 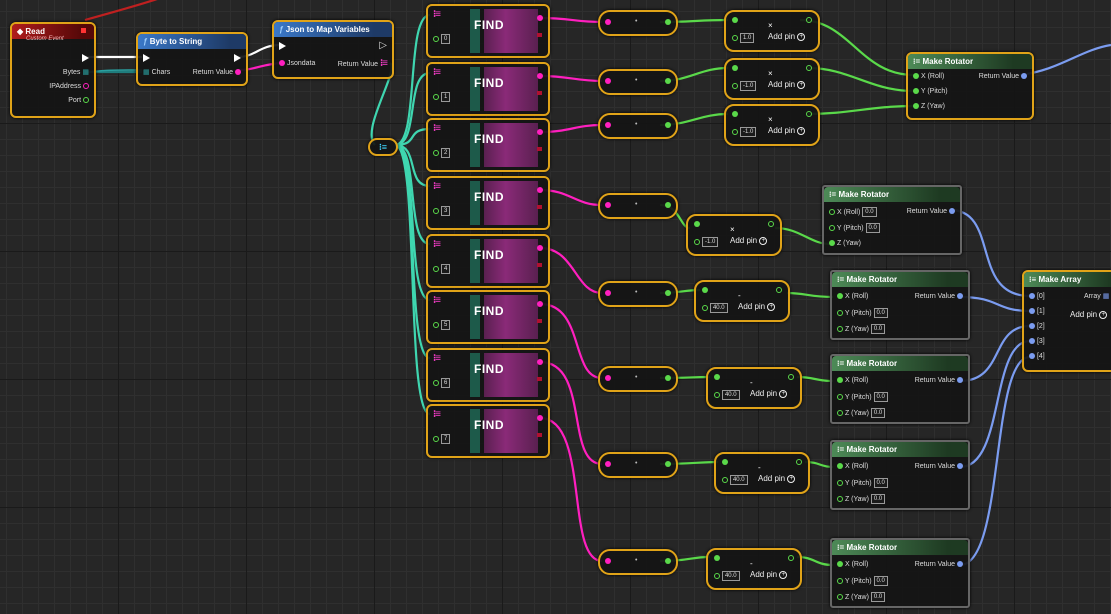 What do you see at coordinates (638, 23) in the screenshot?
I see `conv-node-0: •` at bounding box center [638, 23].